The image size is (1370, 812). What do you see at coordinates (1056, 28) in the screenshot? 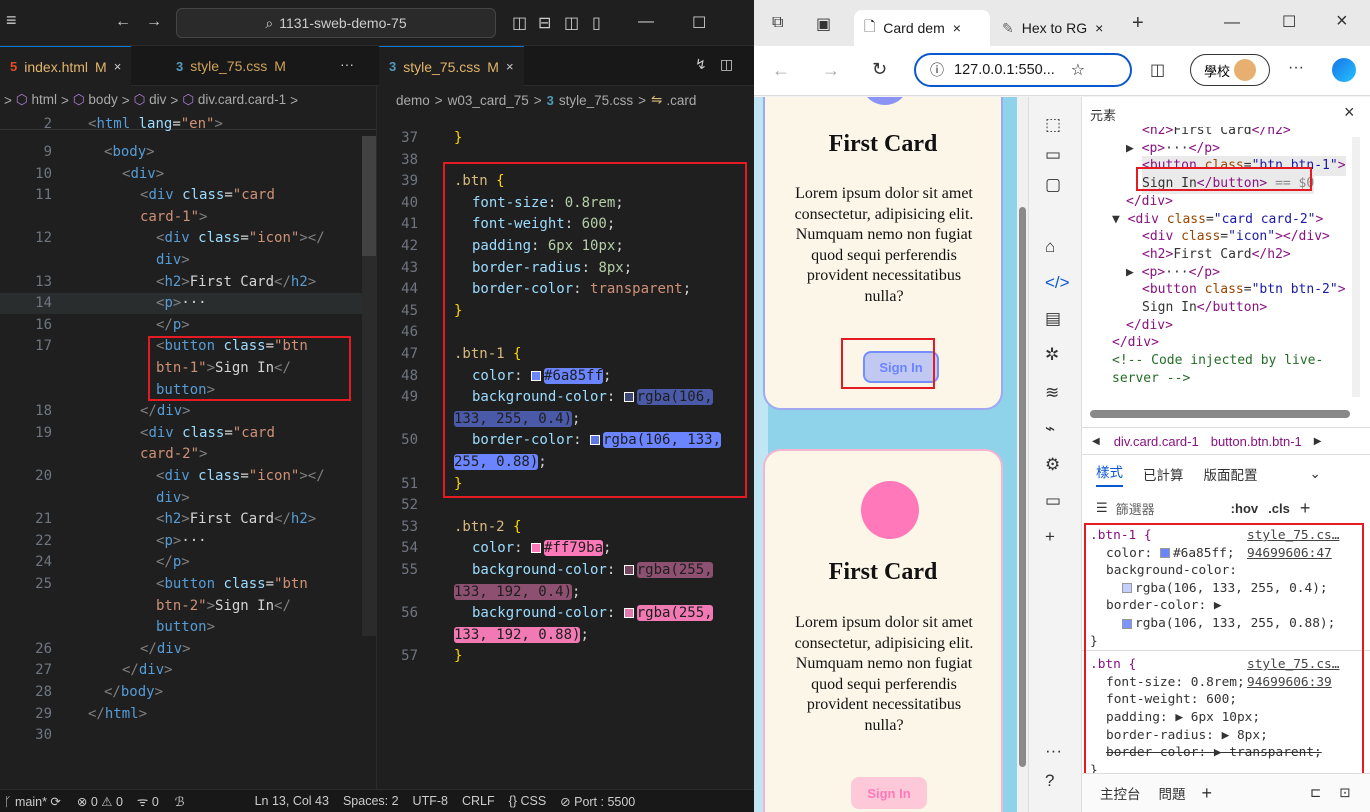
I see `tab-hex-to-rgb: ✎ Hex to RG ×` at bounding box center [1056, 28].